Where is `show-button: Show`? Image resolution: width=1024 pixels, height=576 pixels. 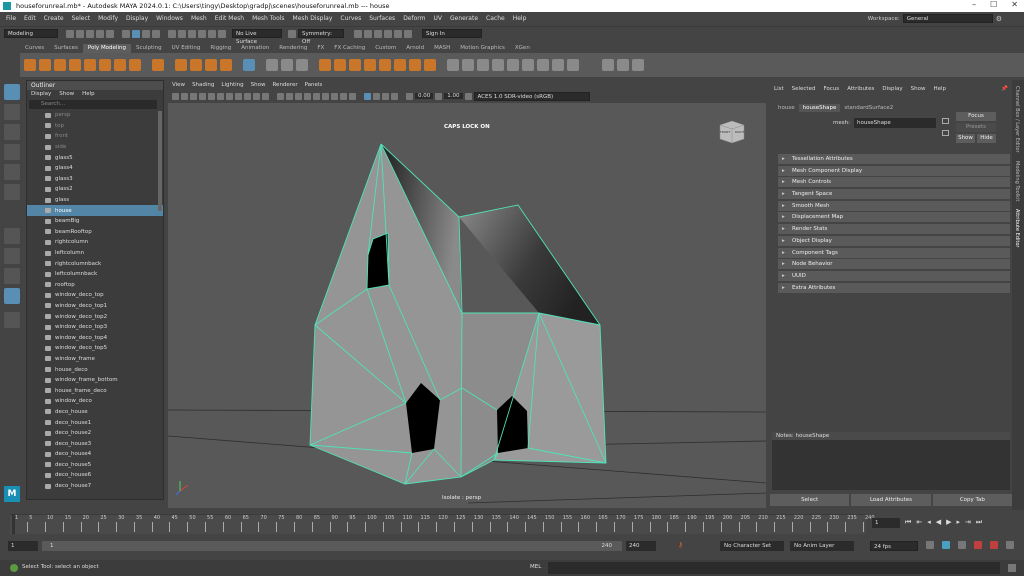 show-button: Show is located at coordinates (965, 138).